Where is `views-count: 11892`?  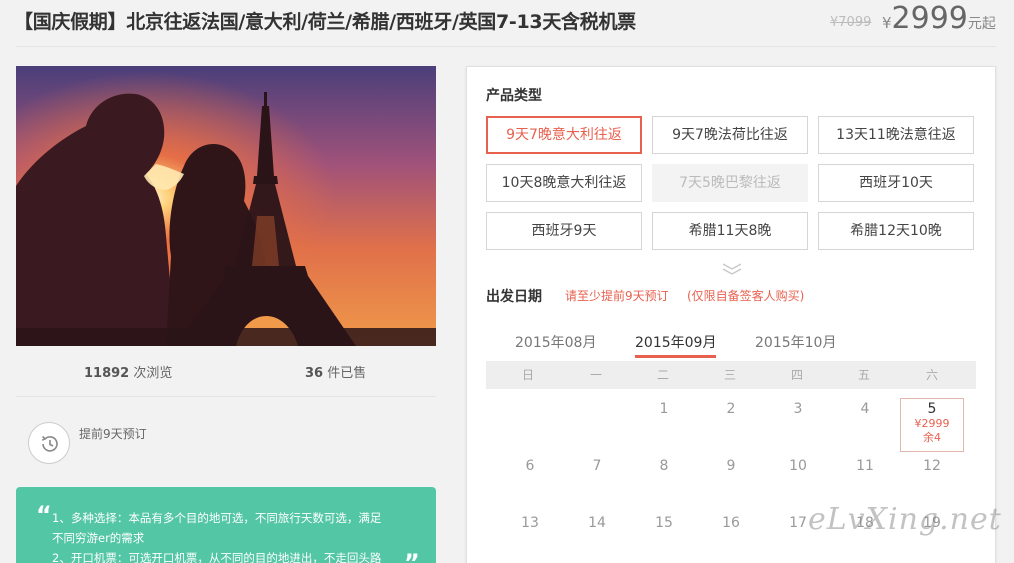
views-count: 11892 is located at coordinates (107, 373).